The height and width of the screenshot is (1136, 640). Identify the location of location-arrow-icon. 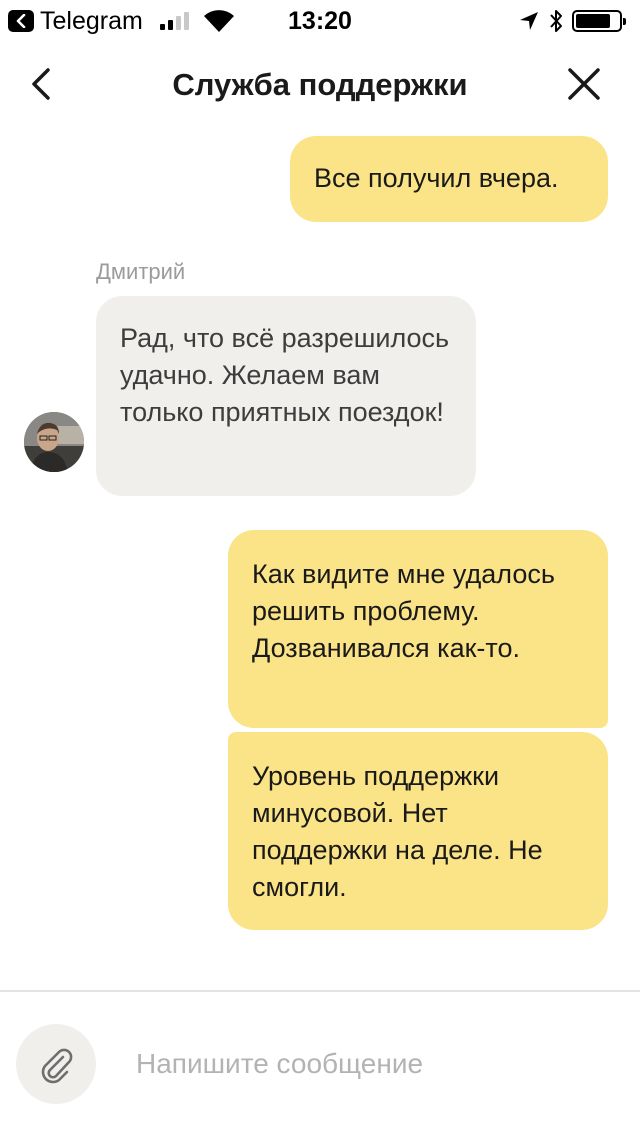
(529, 21).